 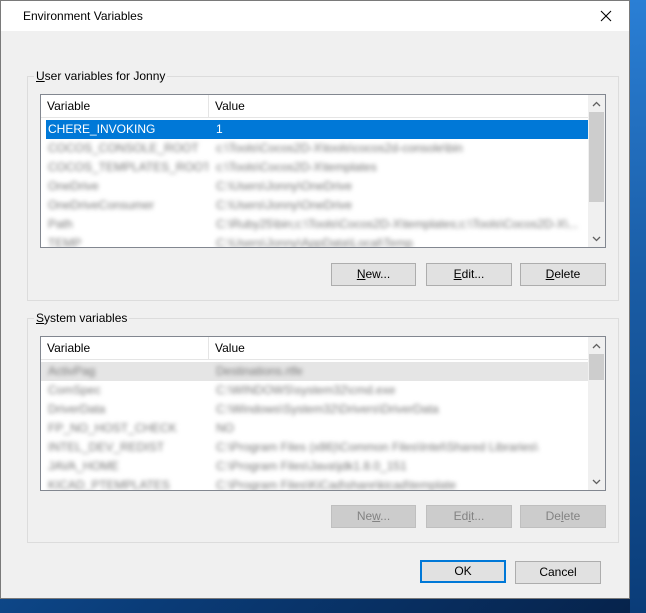 What do you see at coordinates (101, 205) in the screenshot?
I see `variable-name: OneDriveConsumer` at bounding box center [101, 205].